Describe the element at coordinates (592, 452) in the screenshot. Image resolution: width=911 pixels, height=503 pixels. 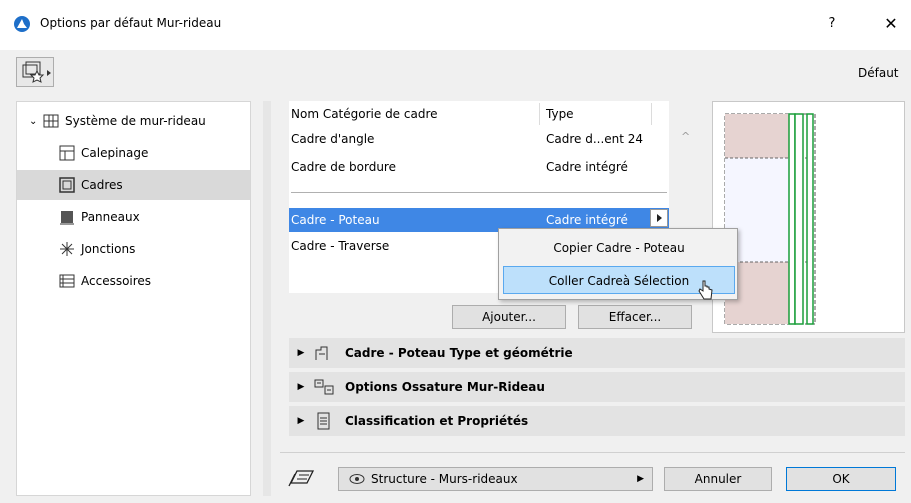
I see `divider` at that location.